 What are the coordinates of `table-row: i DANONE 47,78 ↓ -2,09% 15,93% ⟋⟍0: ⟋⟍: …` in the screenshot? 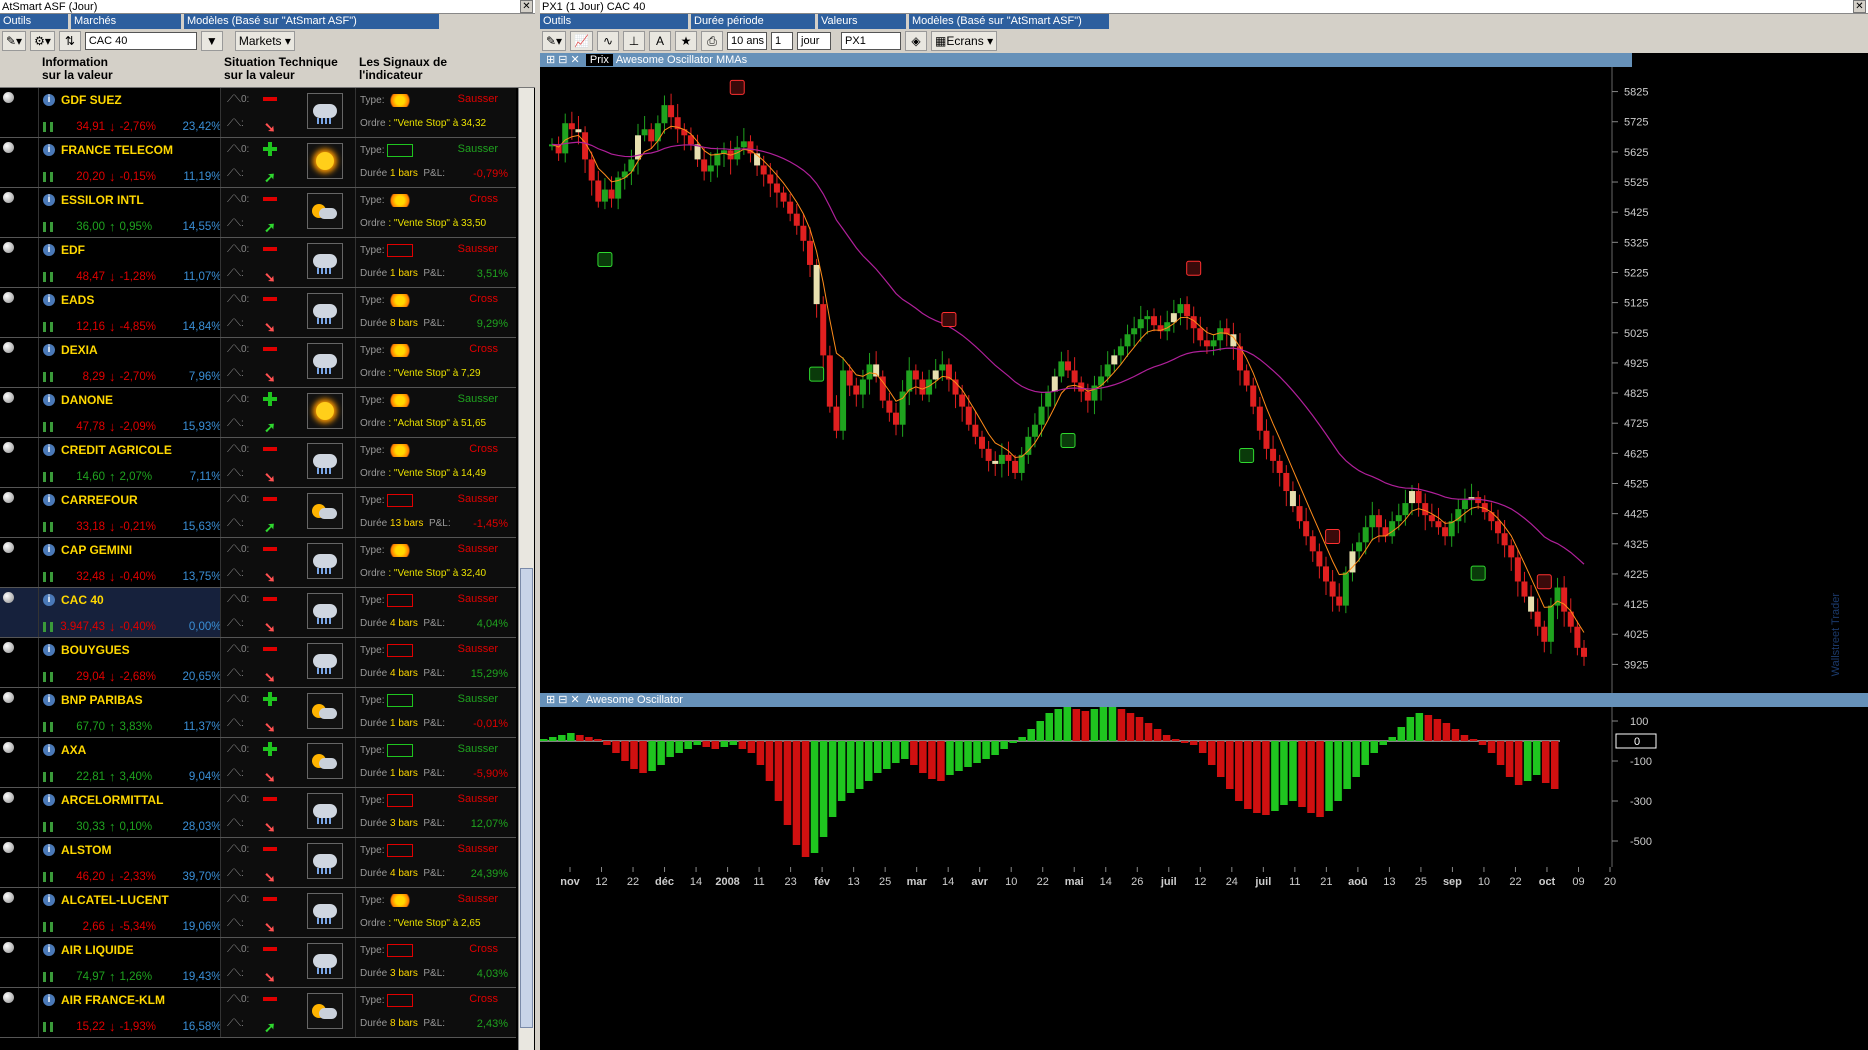 It's located at (258, 413).